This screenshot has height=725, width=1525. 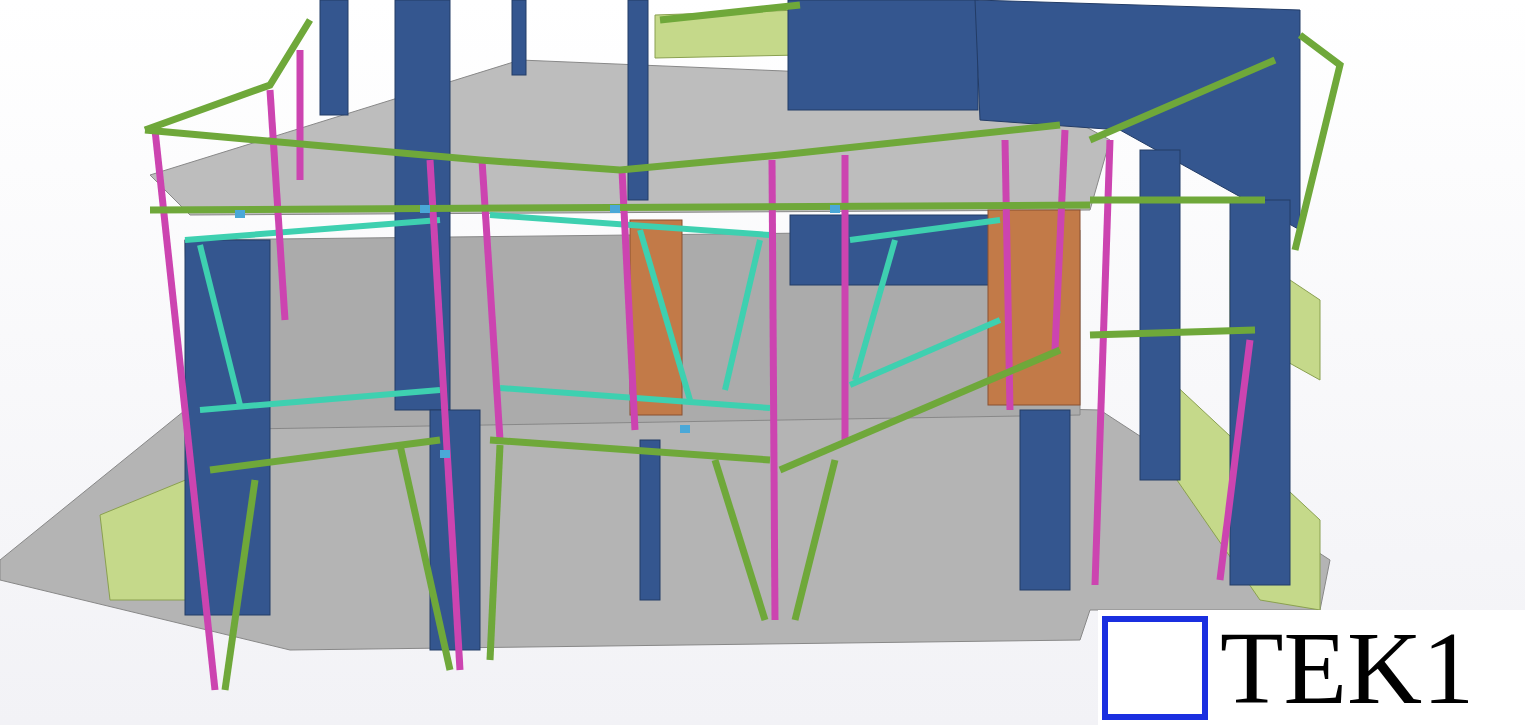 I want to click on square-logo-icon, so click(x=1155, y=667).